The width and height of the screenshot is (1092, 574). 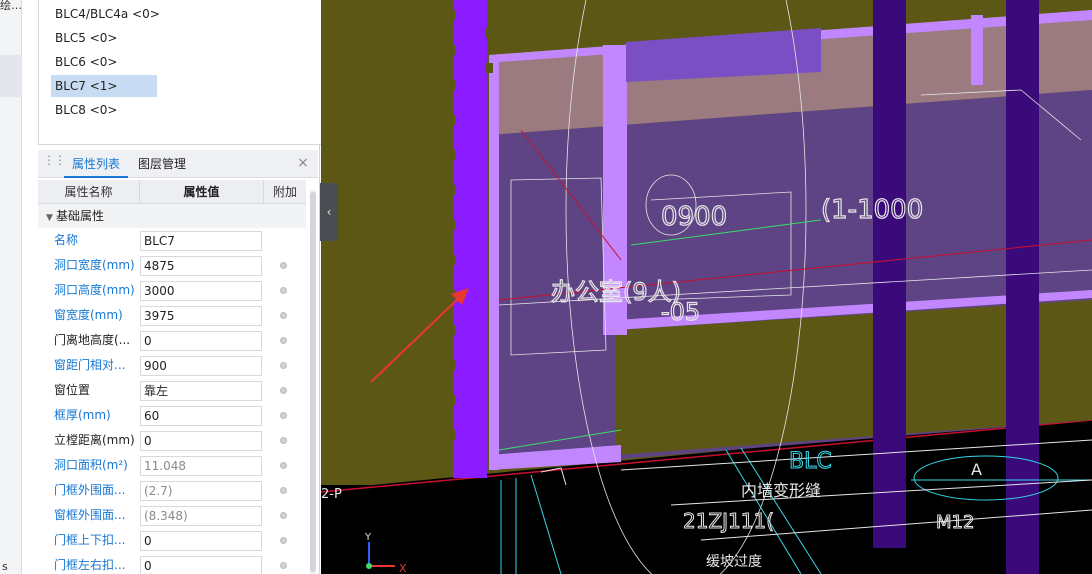 What do you see at coordinates (201, 391) in the screenshot?
I see `property-value-field: 靠左` at bounding box center [201, 391].